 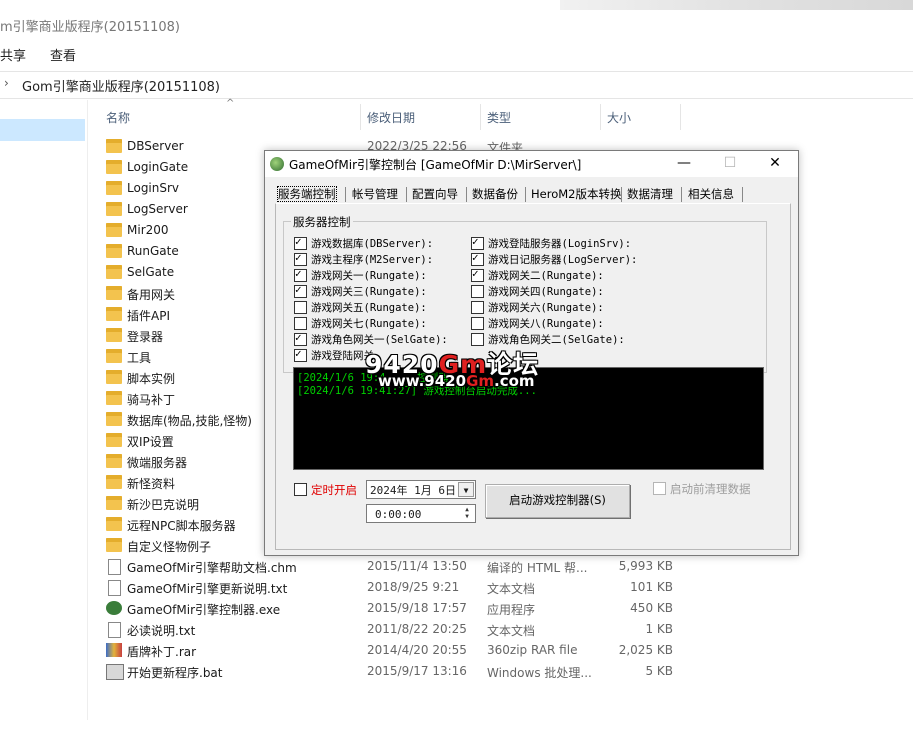 I want to click on server-checkbox-label: 游戏网关一(Rungate):, so click(x=369, y=276).